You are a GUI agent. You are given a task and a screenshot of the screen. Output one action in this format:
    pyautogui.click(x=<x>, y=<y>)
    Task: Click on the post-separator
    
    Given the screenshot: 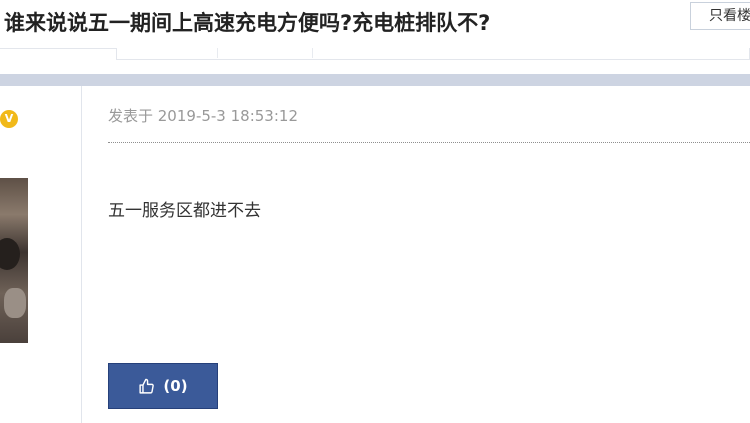 What is the action you would take?
    pyautogui.click(x=375, y=80)
    